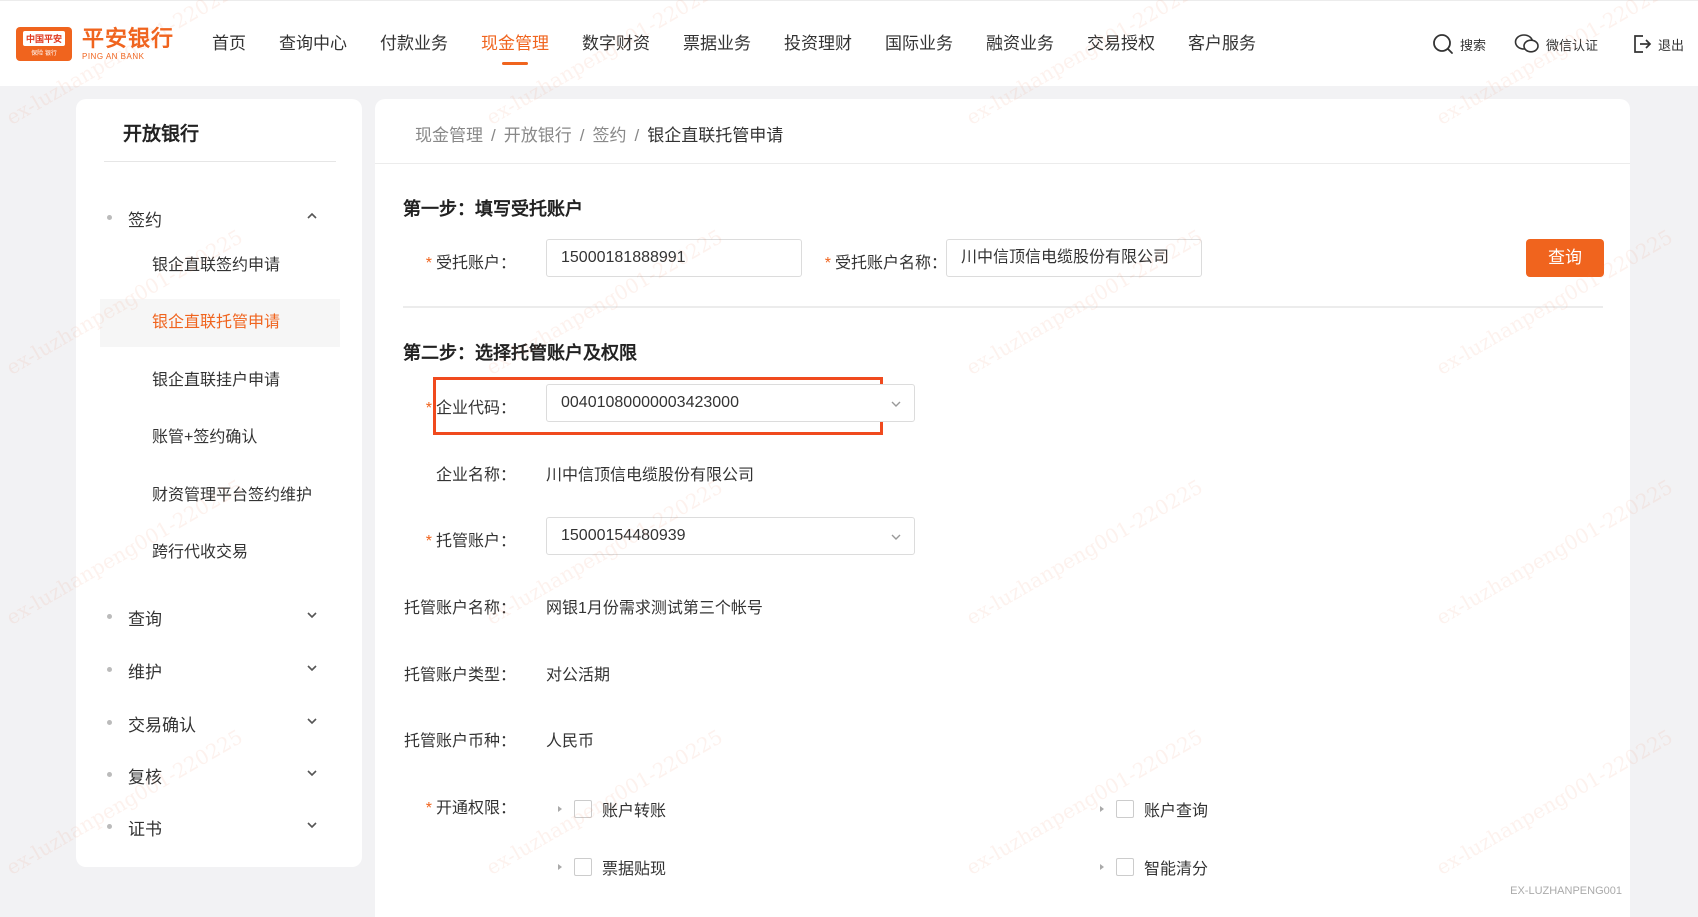 The width and height of the screenshot is (1698, 917). I want to click on trustee-account-label: * 受托账户：, so click(471, 261).